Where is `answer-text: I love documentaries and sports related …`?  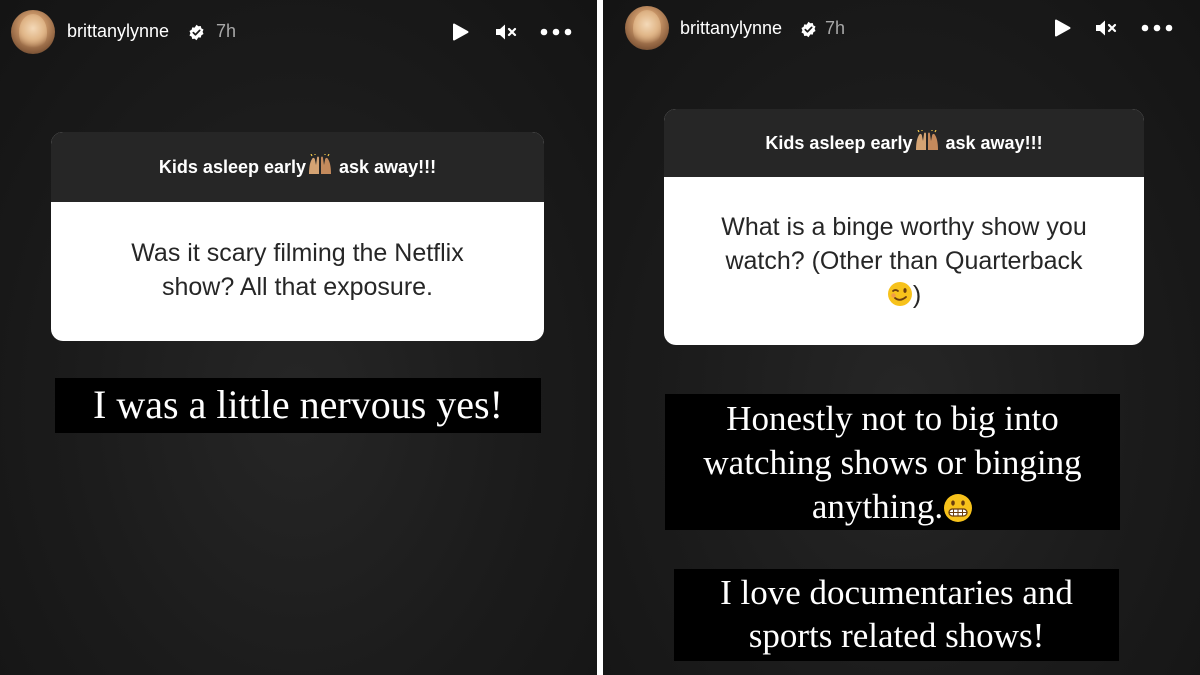
answer-text: I love documentaries and sports related … is located at coordinates (896, 615).